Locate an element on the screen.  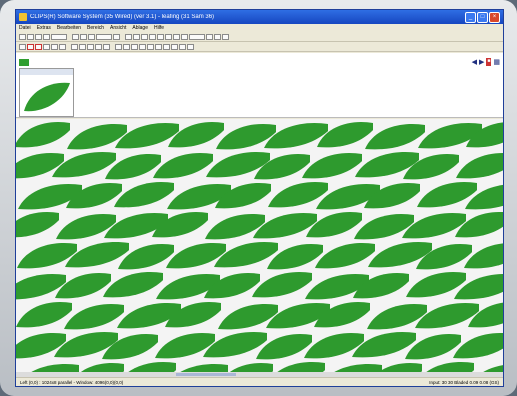
next-page-icon: ▶ is located at coordinates (481, 62).